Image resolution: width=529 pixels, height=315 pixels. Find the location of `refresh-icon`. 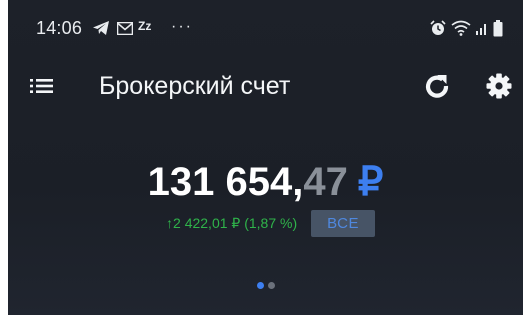

refresh-icon is located at coordinates (437, 86).